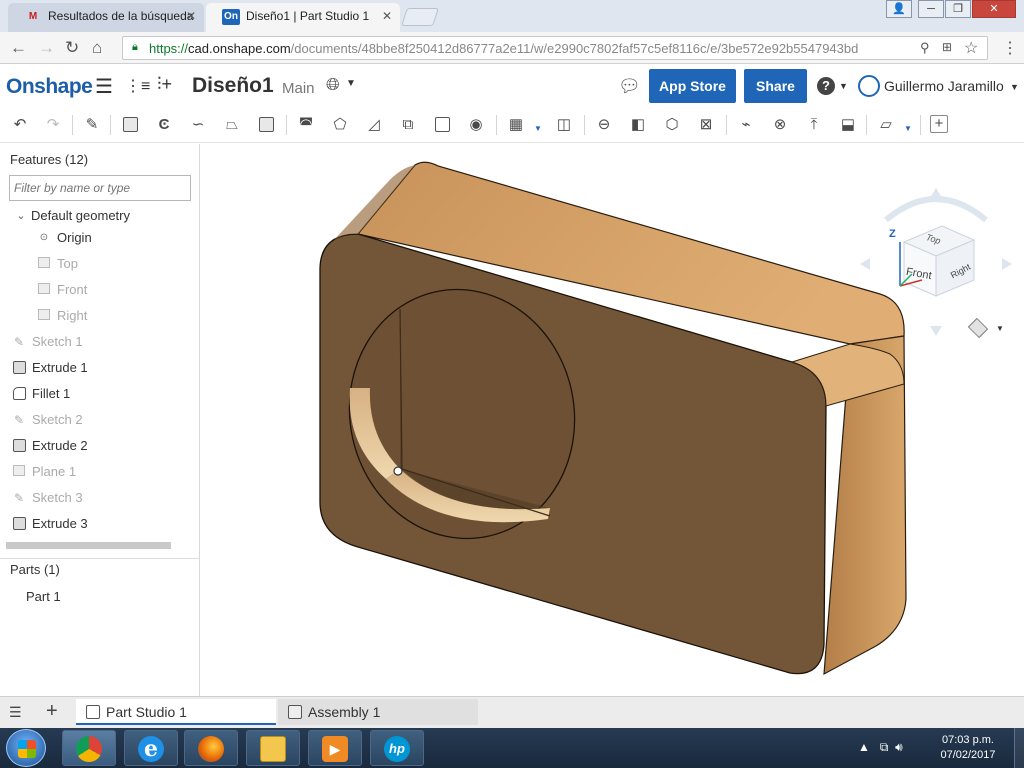  I want to click on thicken-icon, so click(266, 125).